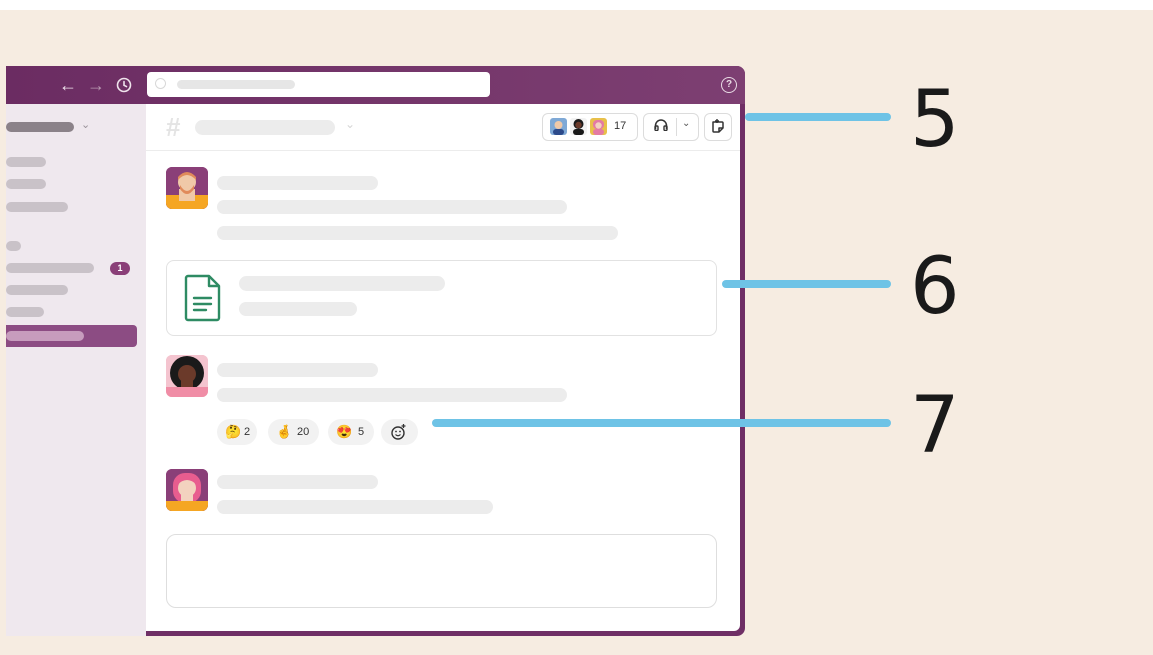 This screenshot has width=1153, height=655. I want to click on huddle-button: ⌄, so click(671, 127).